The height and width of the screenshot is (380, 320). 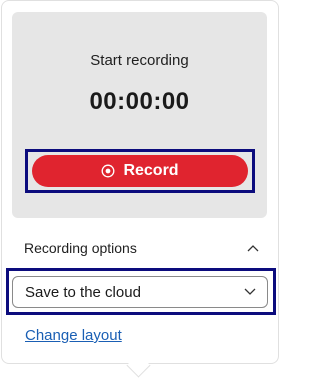 I want to click on save-location-dropdown: Save to the cloud, so click(x=140, y=292).